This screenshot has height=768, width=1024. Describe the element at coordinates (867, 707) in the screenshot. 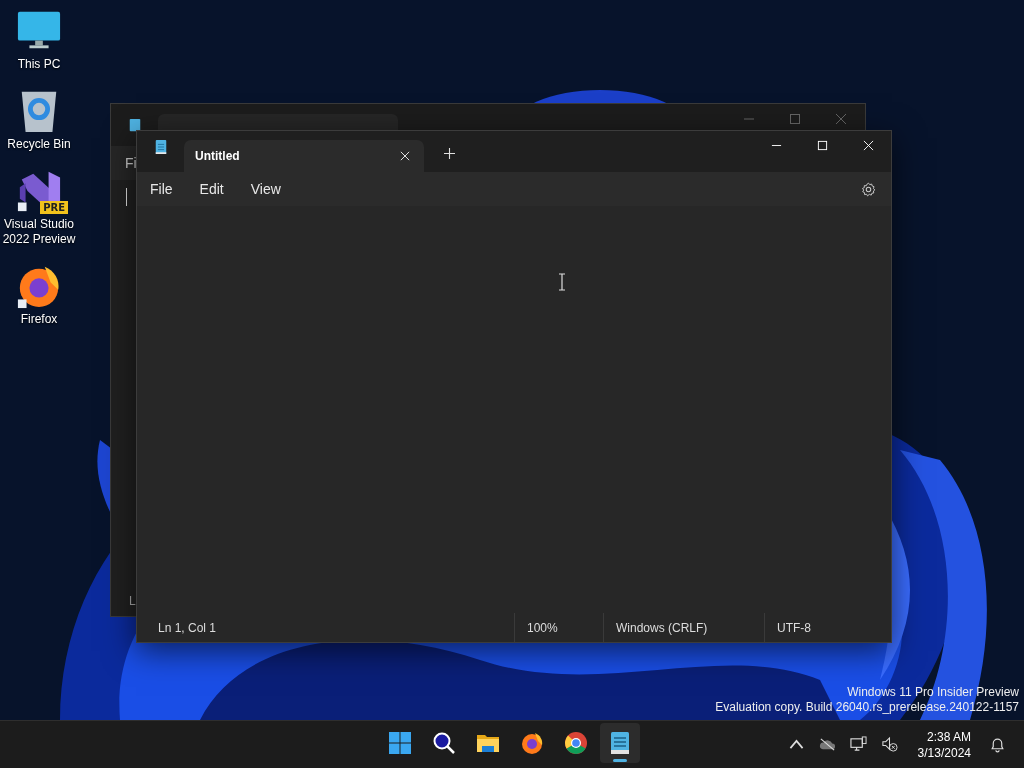

I see `watermark-text: Evaluation copy. Build 26040.rs_prerelease.240122-1157` at that location.